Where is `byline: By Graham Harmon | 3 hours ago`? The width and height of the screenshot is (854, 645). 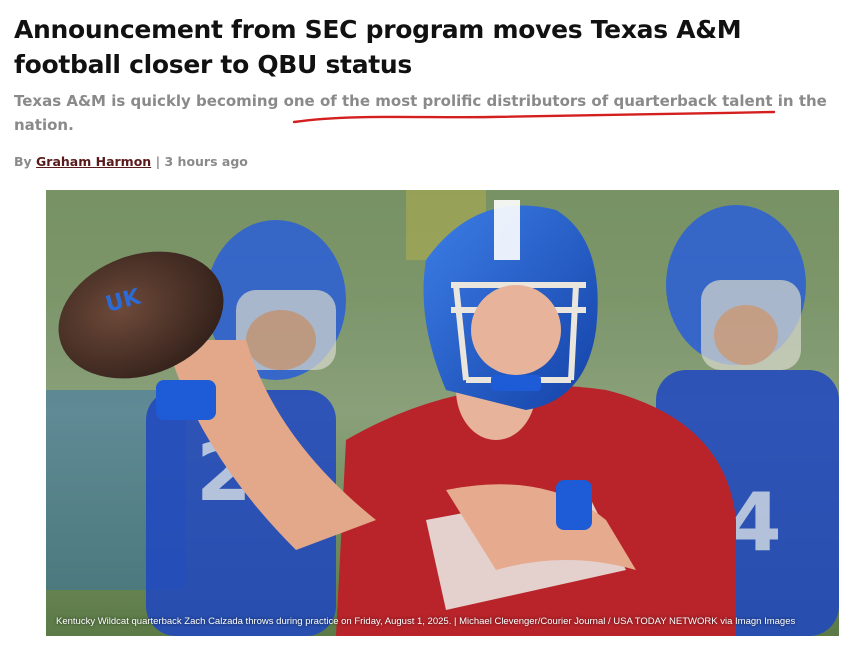
byline: By Graham Harmon | 3 hours ago is located at coordinates (131, 161).